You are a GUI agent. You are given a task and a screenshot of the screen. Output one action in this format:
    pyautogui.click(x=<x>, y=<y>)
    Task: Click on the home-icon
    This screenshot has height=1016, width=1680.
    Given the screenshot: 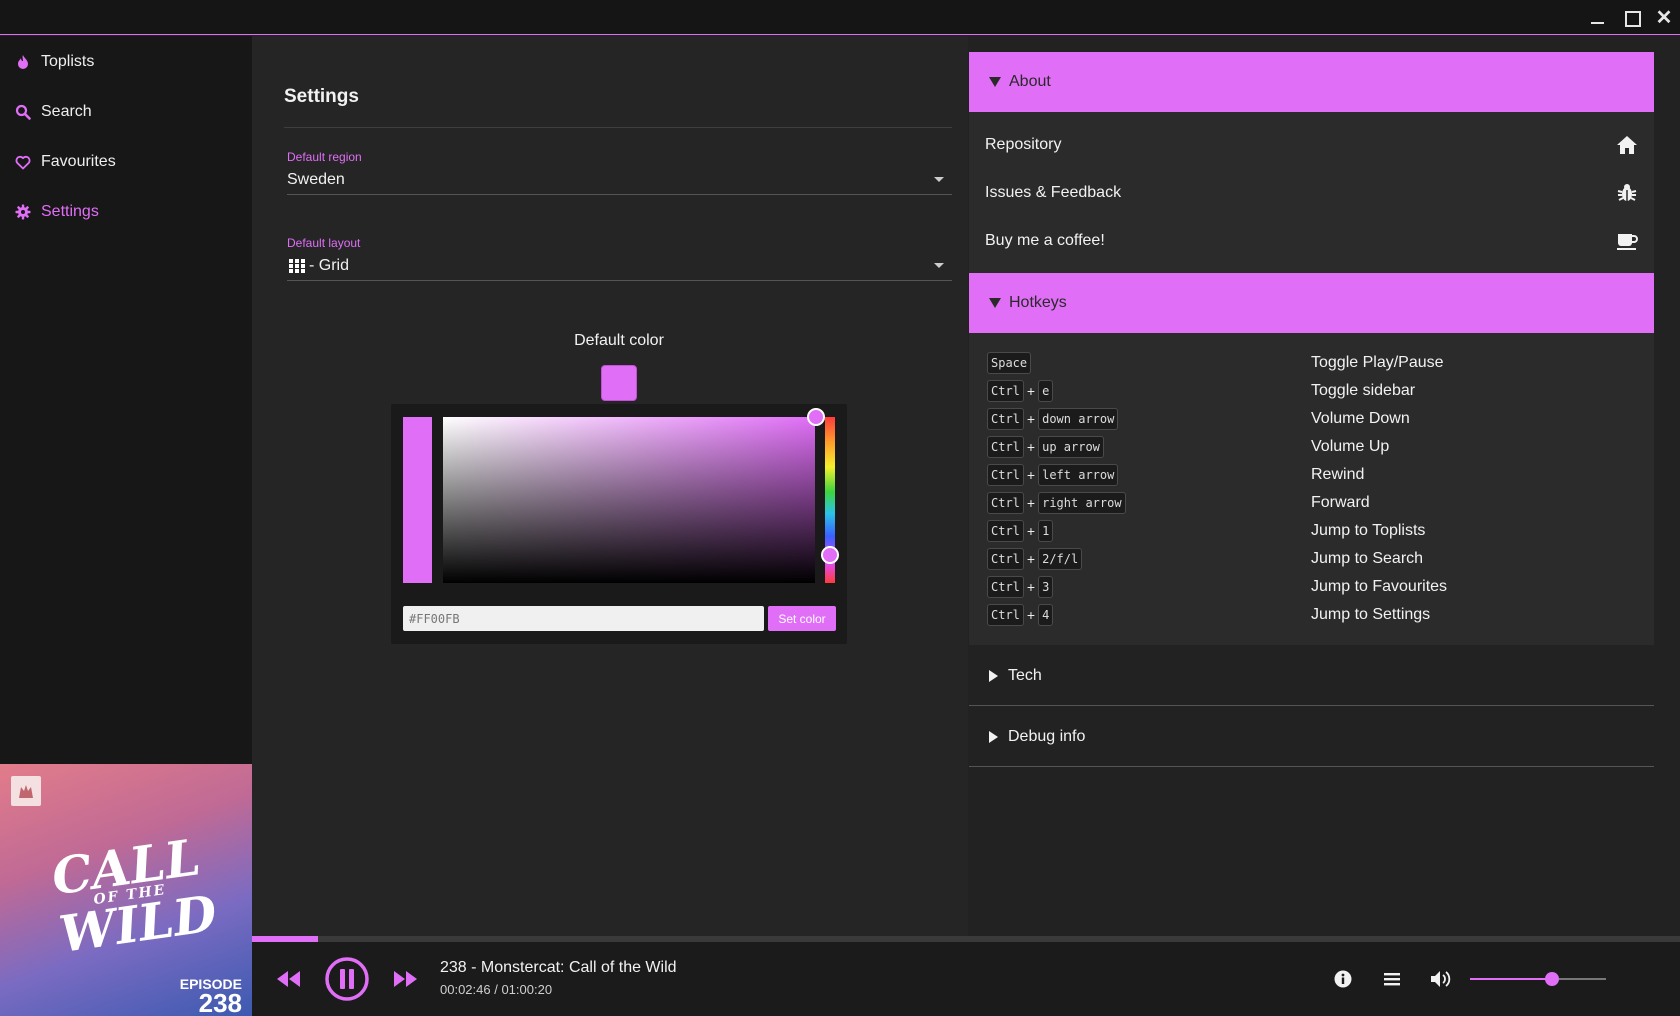 What is the action you would take?
    pyautogui.click(x=1627, y=145)
    